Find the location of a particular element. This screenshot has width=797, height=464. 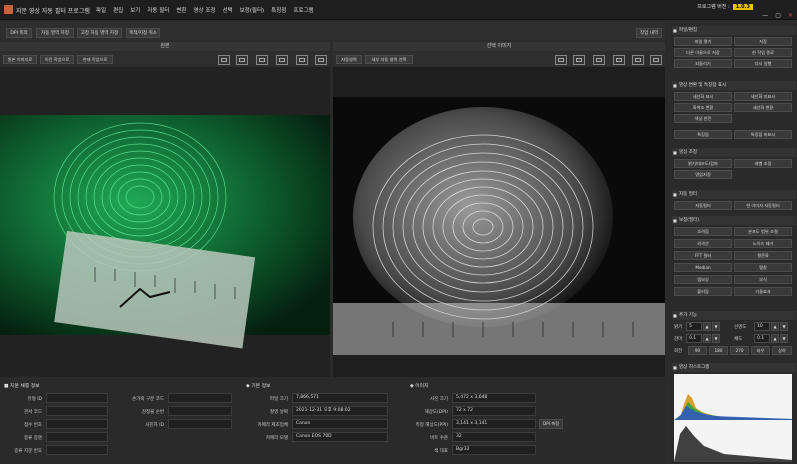

gamma-input: 0.1 is located at coordinates (694, 338).